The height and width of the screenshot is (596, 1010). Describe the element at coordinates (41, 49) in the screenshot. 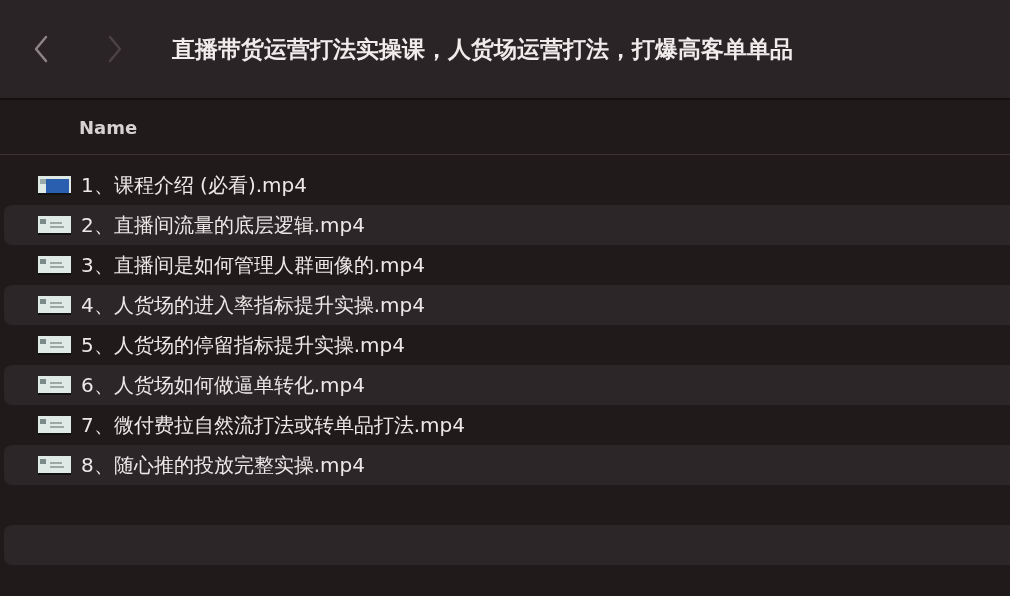

I see `chevron-left-icon` at that location.